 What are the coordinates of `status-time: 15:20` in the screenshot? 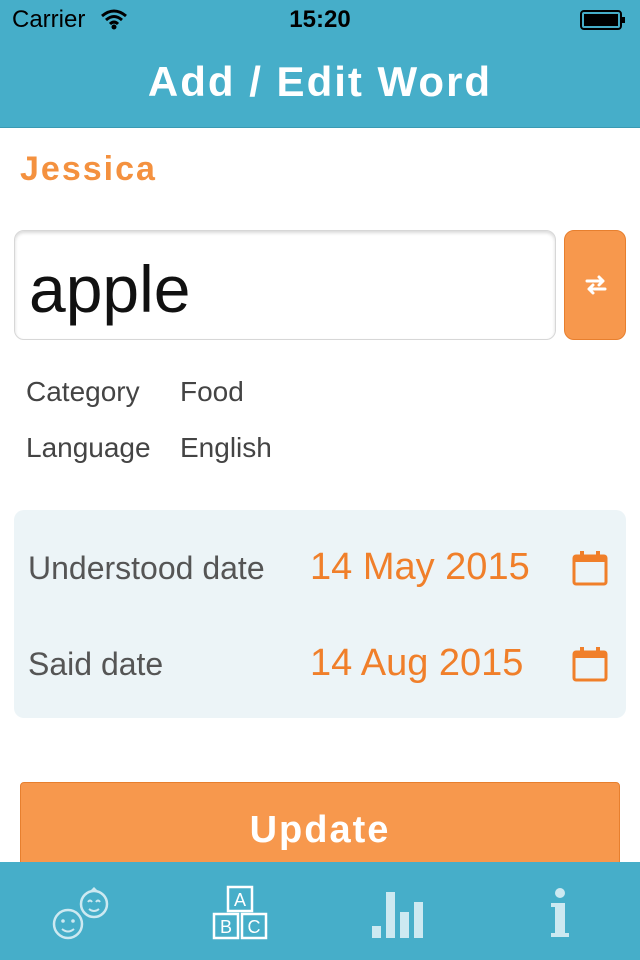 It's located at (320, 19).